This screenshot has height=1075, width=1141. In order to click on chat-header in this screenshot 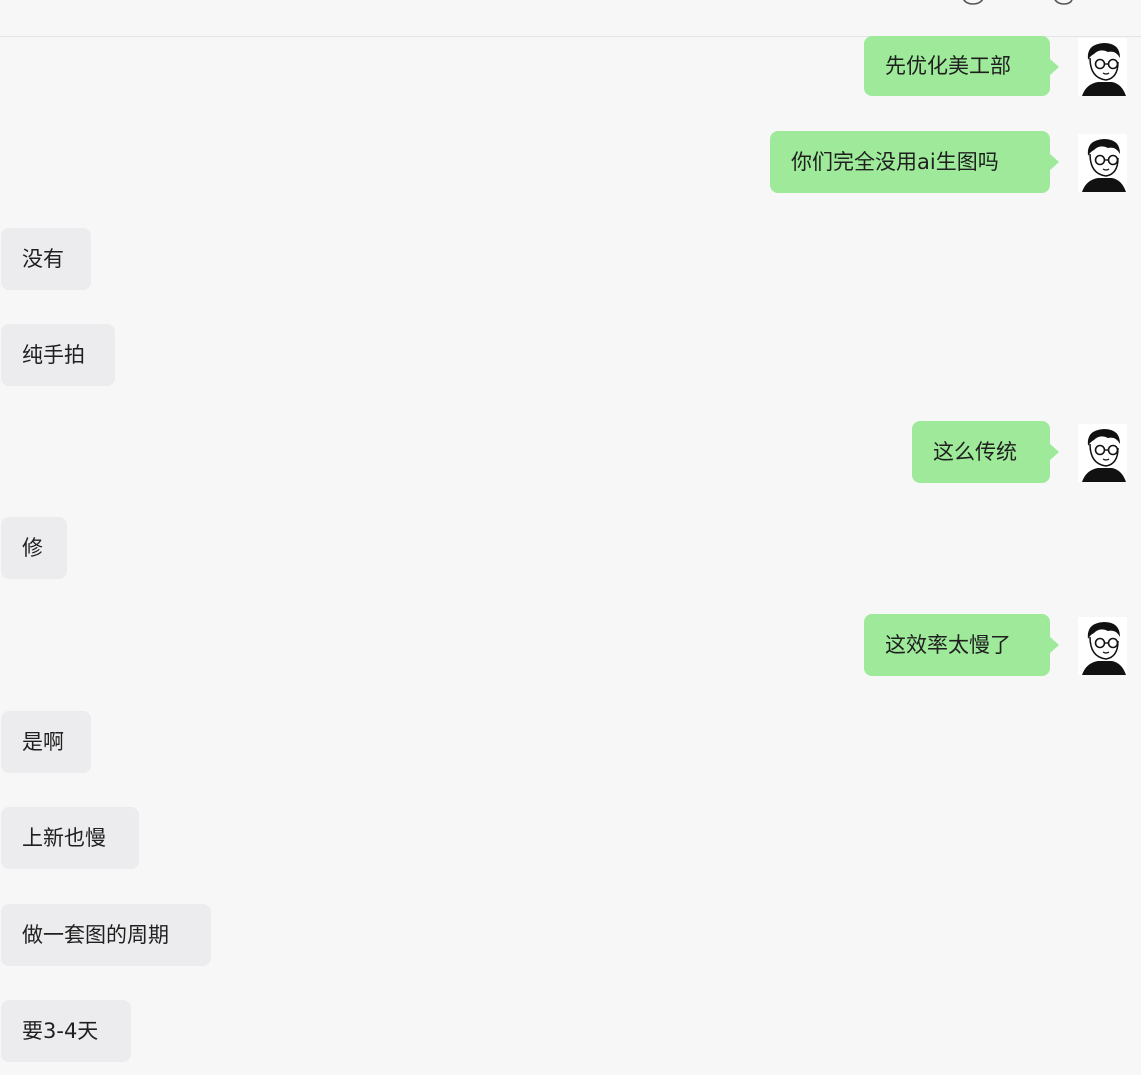, I will do `click(570, 18)`.